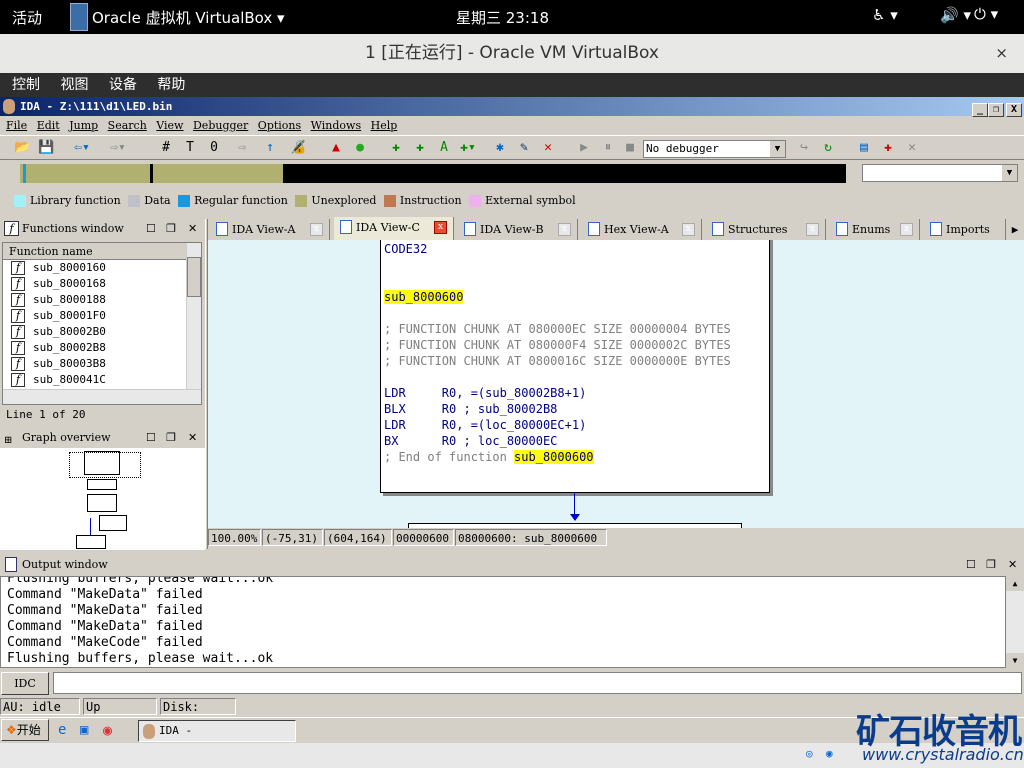 The width and height of the screenshot is (1024, 768). Describe the element at coordinates (996, 110) in the screenshot. I see `restore-button: ❐` at that location.